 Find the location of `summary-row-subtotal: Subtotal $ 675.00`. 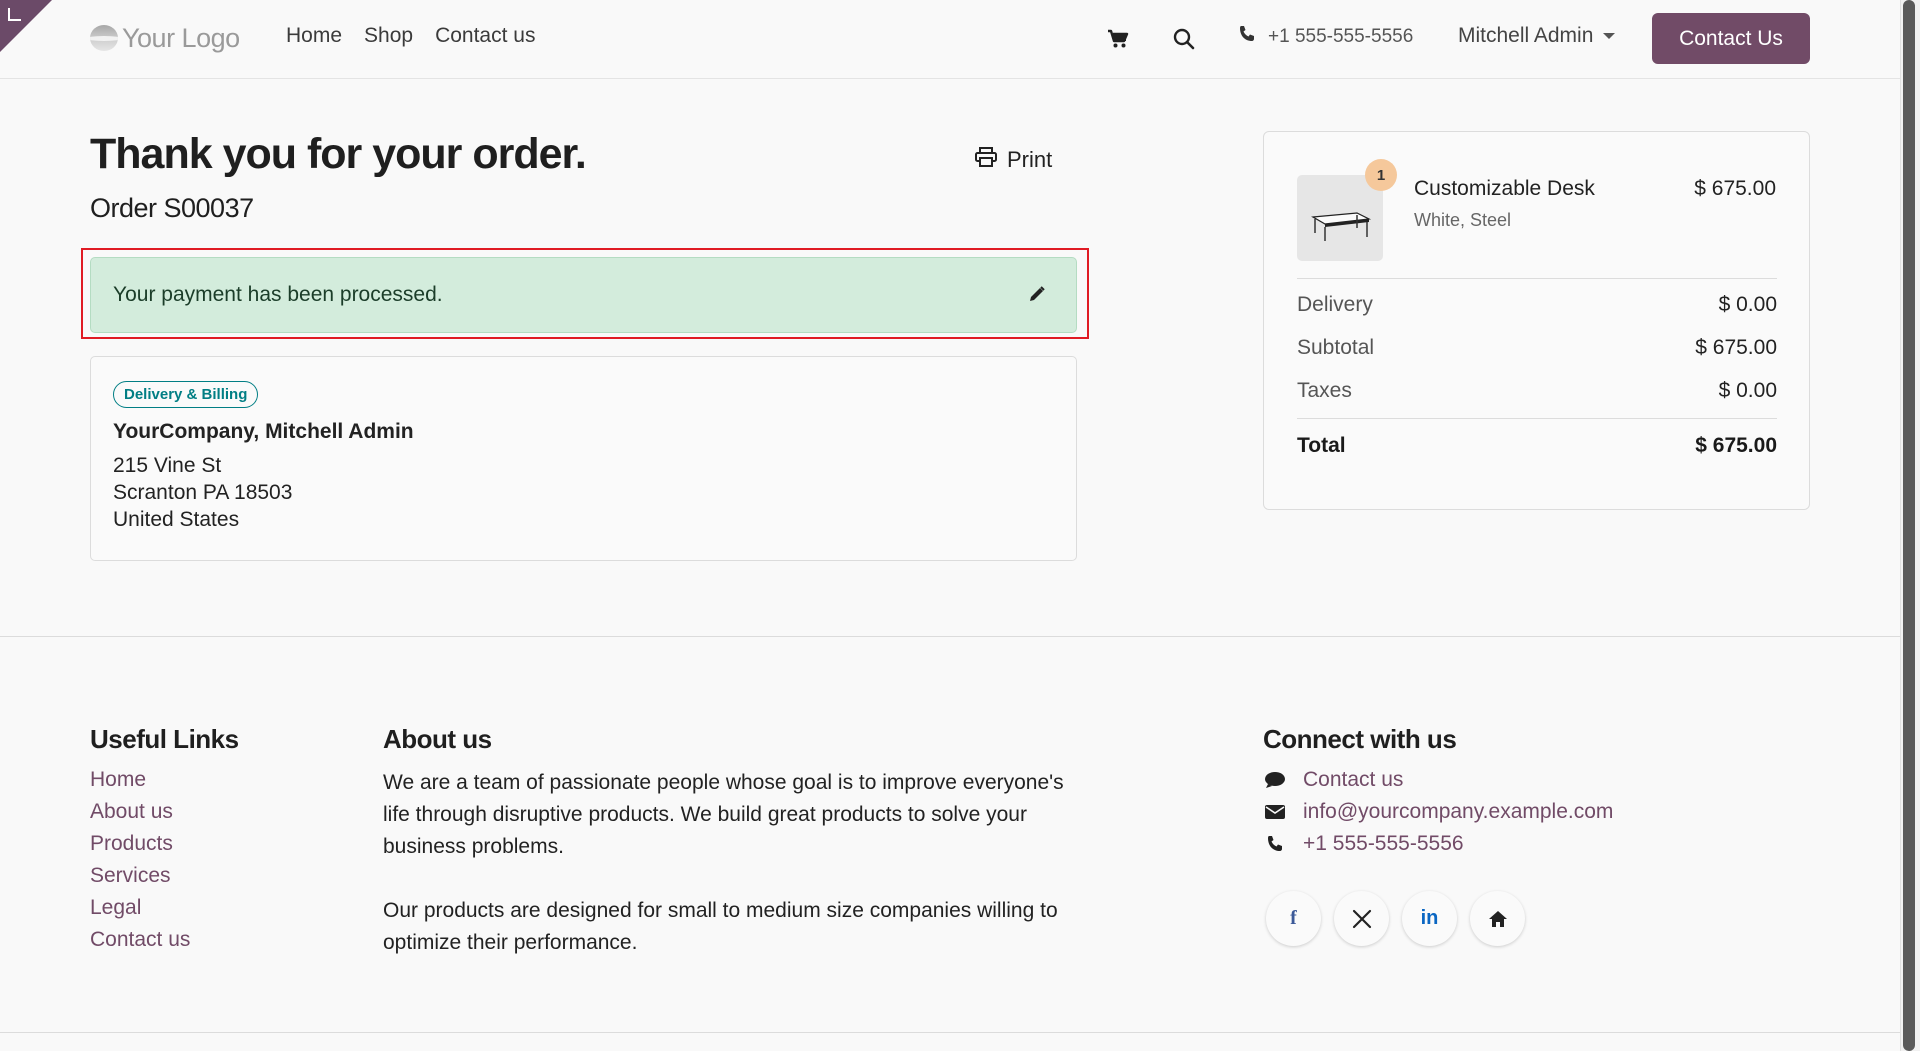

summary-row-subtotal: Subtotal $ 675.00 is located at coordinates (1537, 348).